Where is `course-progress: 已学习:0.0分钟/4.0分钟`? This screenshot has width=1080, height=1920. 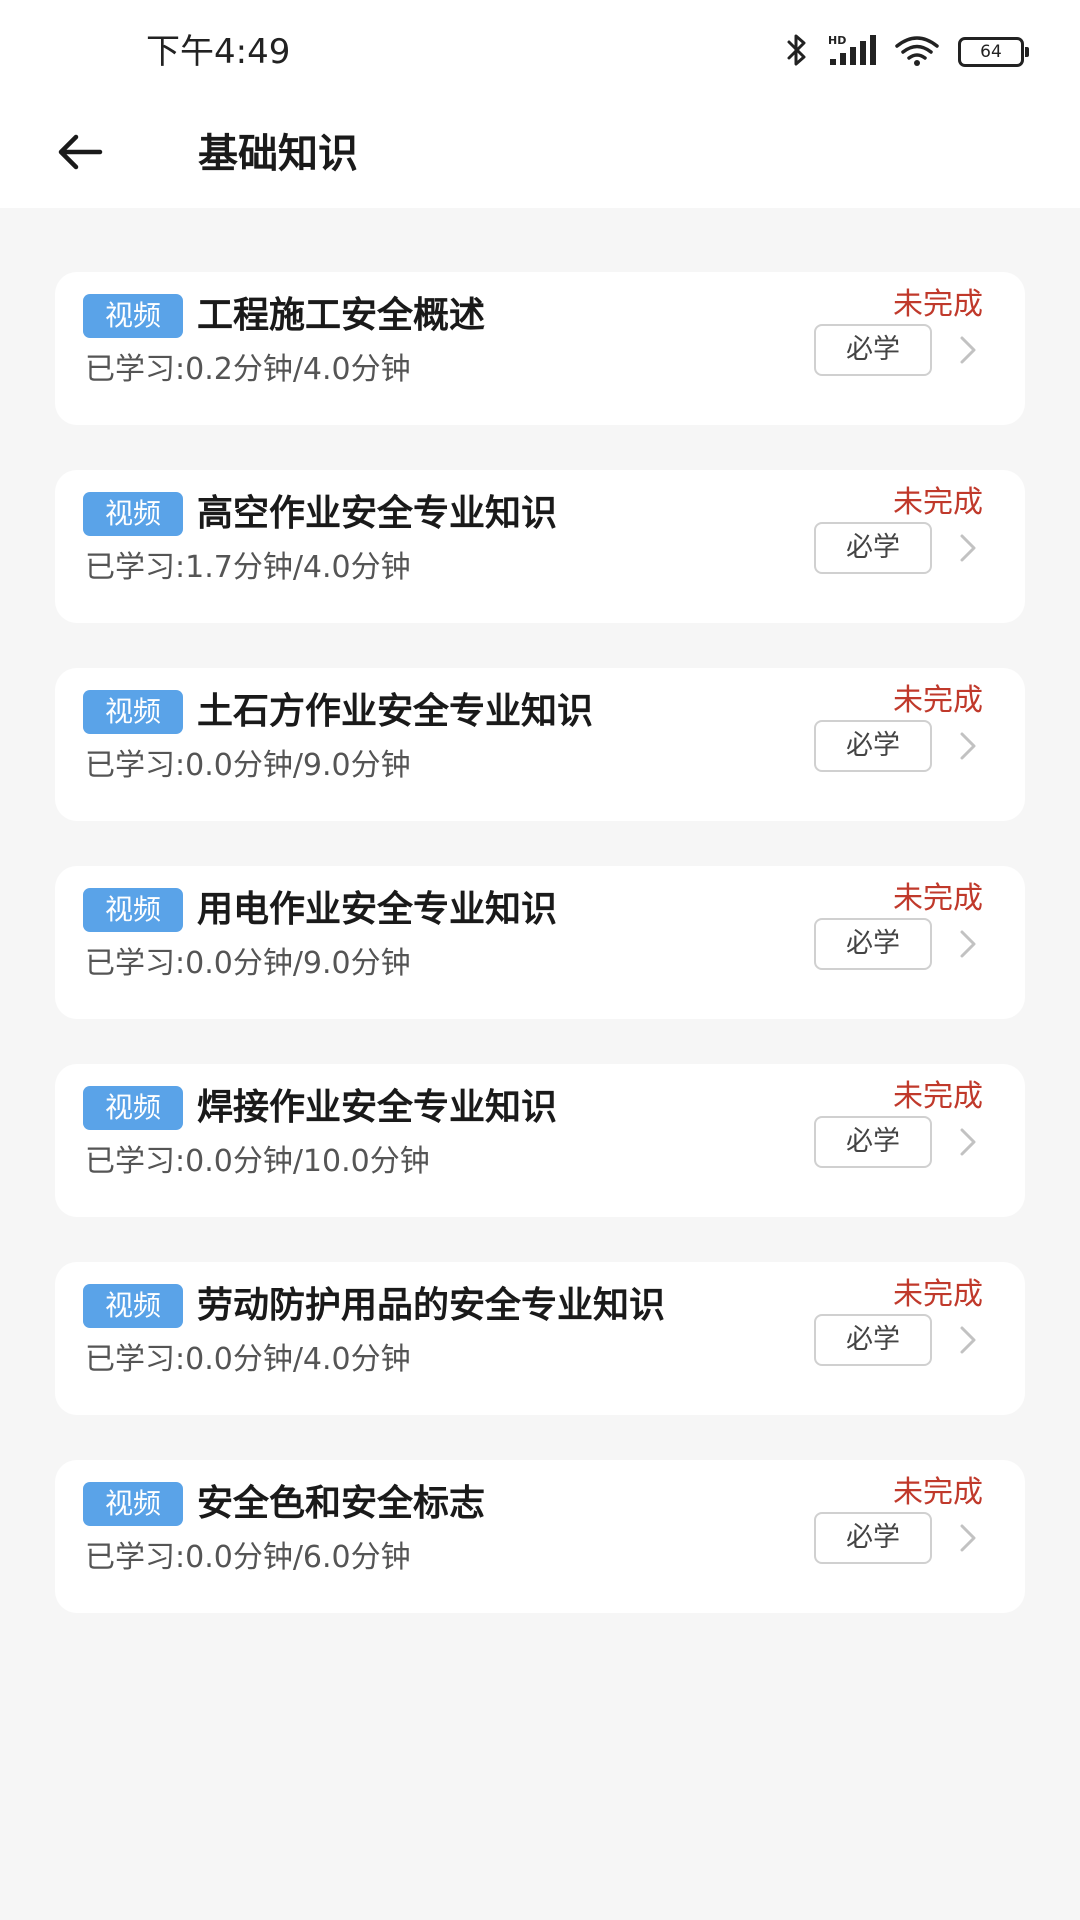
course-progress: 已学习:0.0分钟/4.0分钟 is located at coordinates (248, 1359).